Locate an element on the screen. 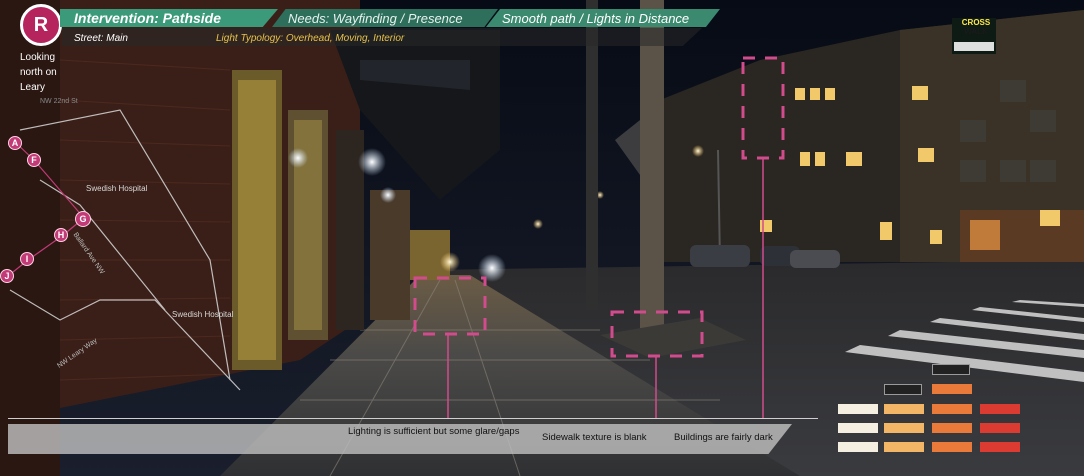  crosswalk-sign: CROSS WALK is located at coordinates (976, 27).